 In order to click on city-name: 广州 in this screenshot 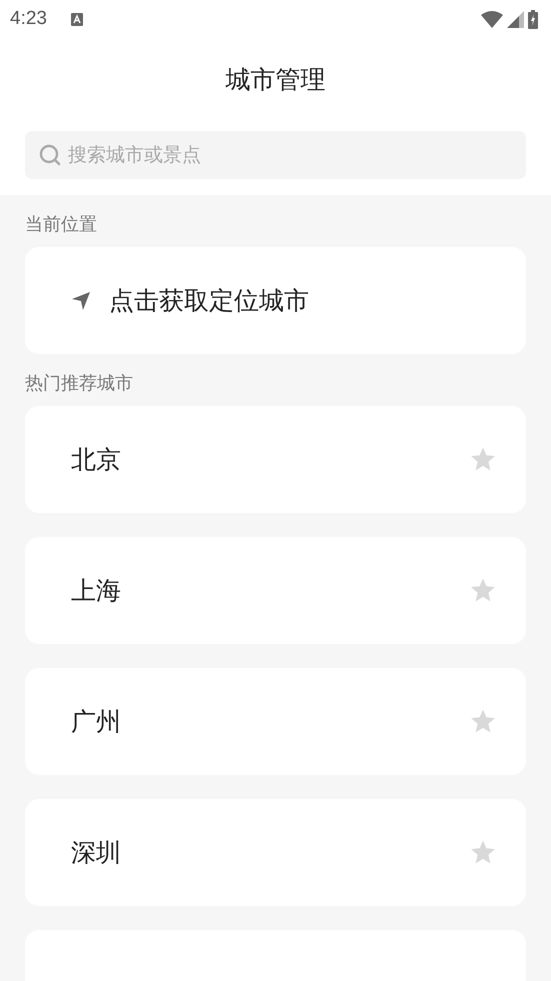, I will do `click(96, 722)`.